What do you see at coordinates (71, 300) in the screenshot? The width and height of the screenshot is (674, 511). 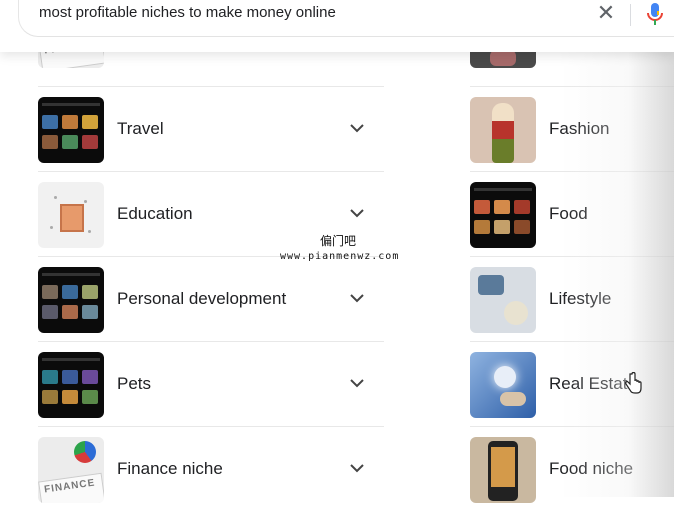 I see `personal-development-thumbnail` at bounding box center [71, 300].